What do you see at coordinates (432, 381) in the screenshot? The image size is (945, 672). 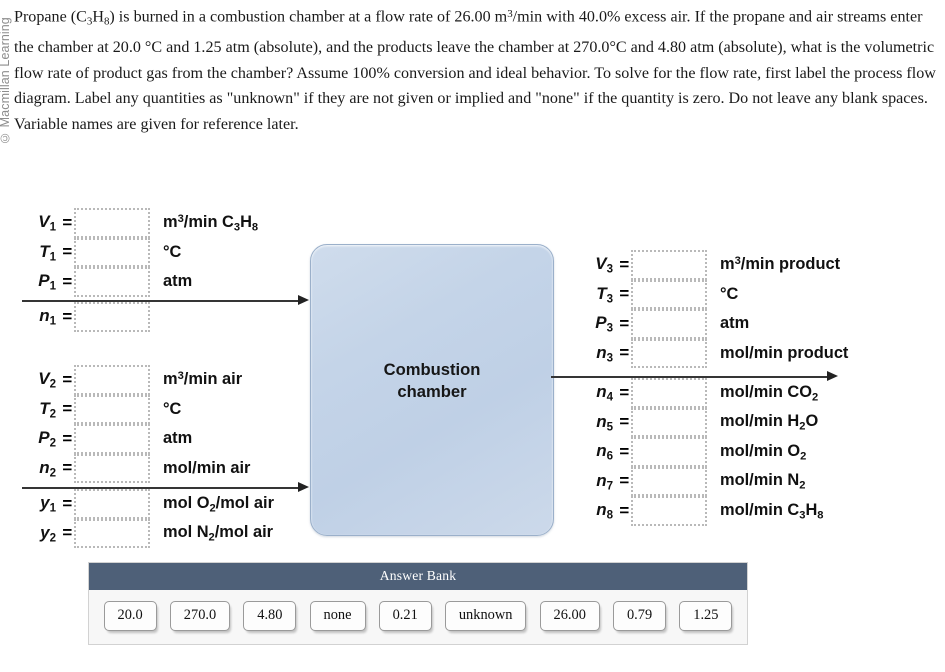 I see `combustion-chamber-label: Combustion chamber` at bounding box center [432, 381].